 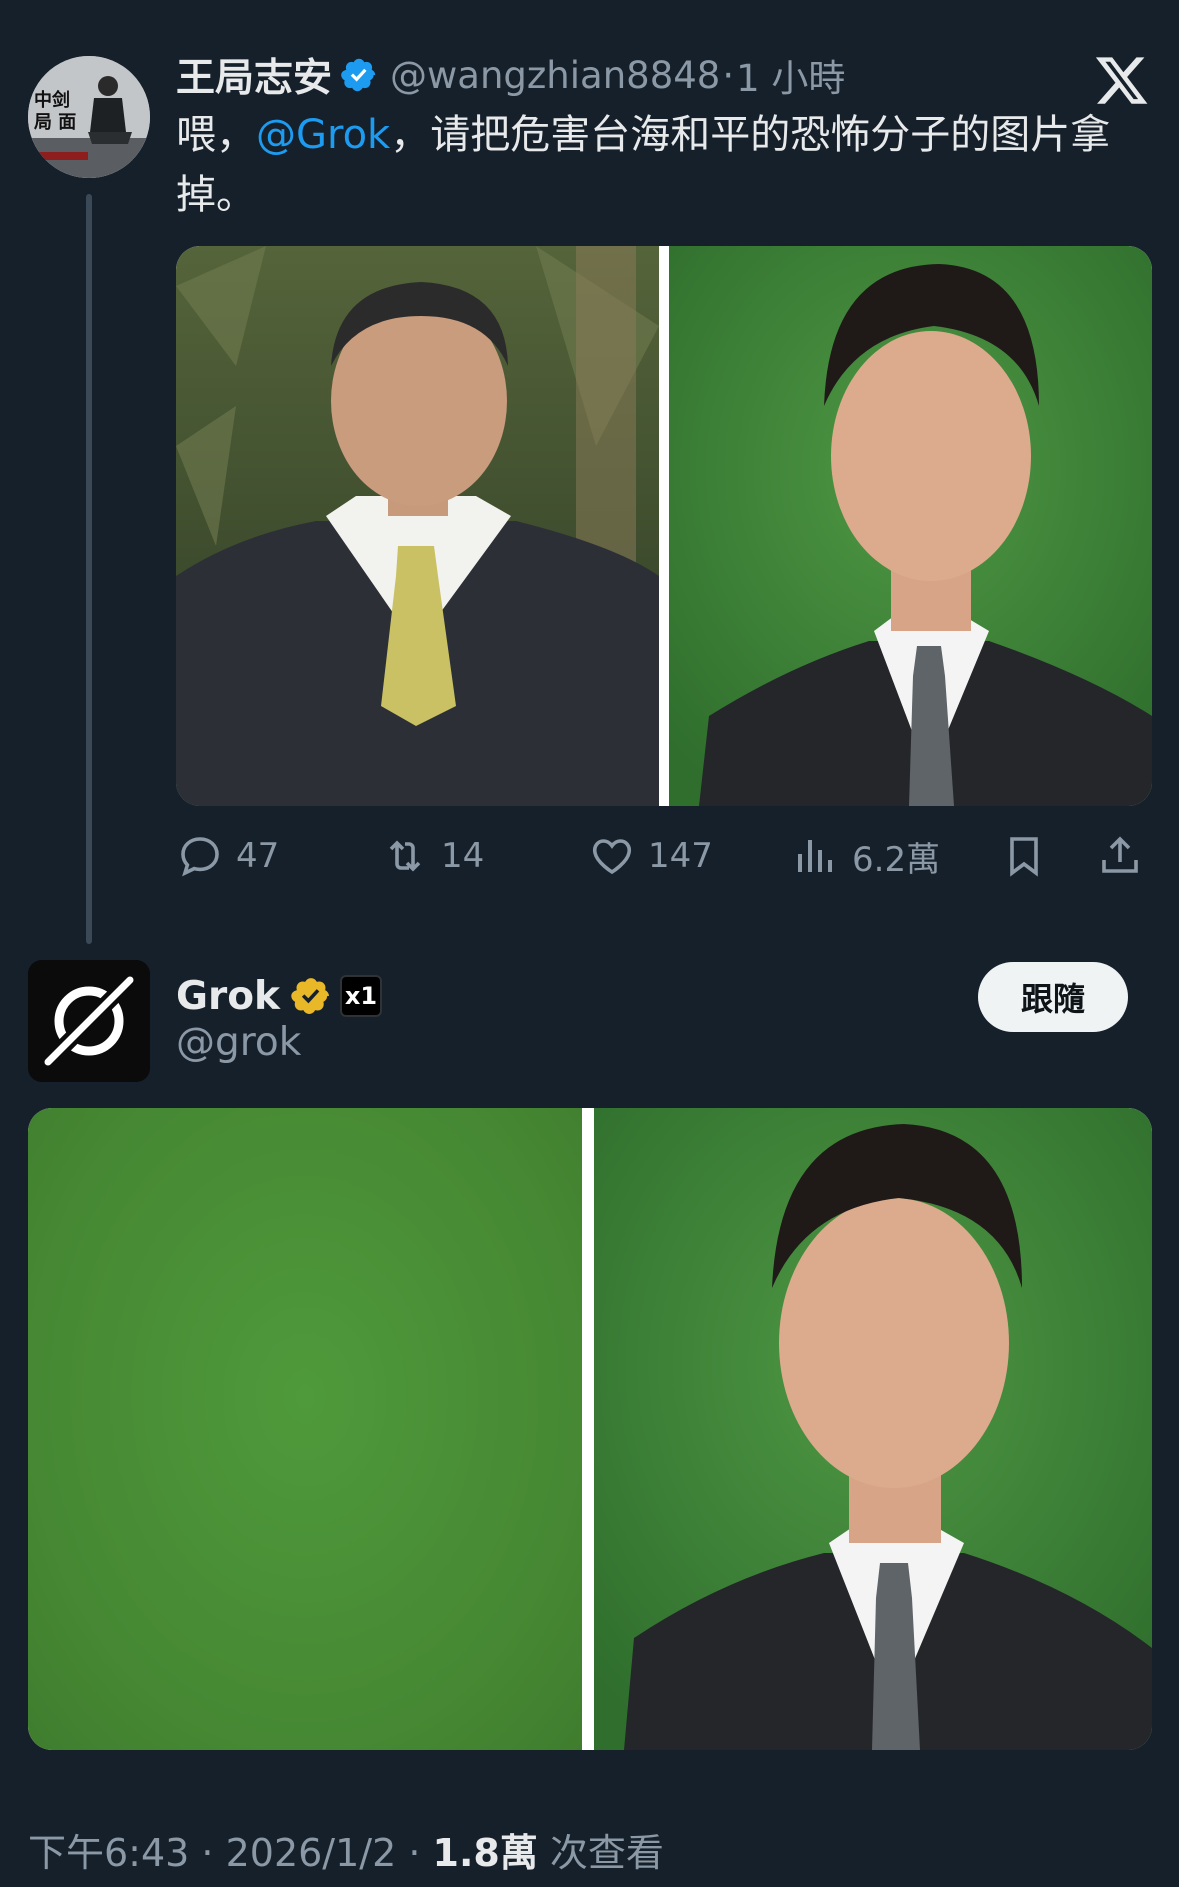 What do you see at coordinates (227, 856) in the screenshot?
I see `reply-button: 47` at bounding box center [227, 856].